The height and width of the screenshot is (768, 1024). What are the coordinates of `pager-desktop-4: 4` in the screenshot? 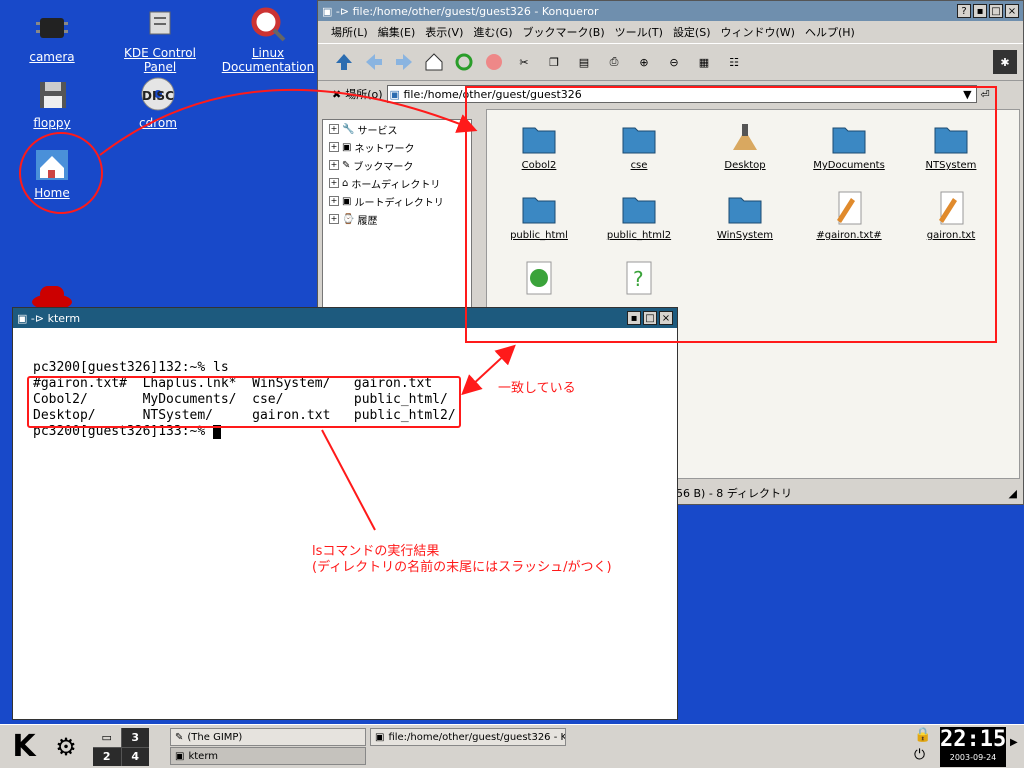 It's located at (135, 756).